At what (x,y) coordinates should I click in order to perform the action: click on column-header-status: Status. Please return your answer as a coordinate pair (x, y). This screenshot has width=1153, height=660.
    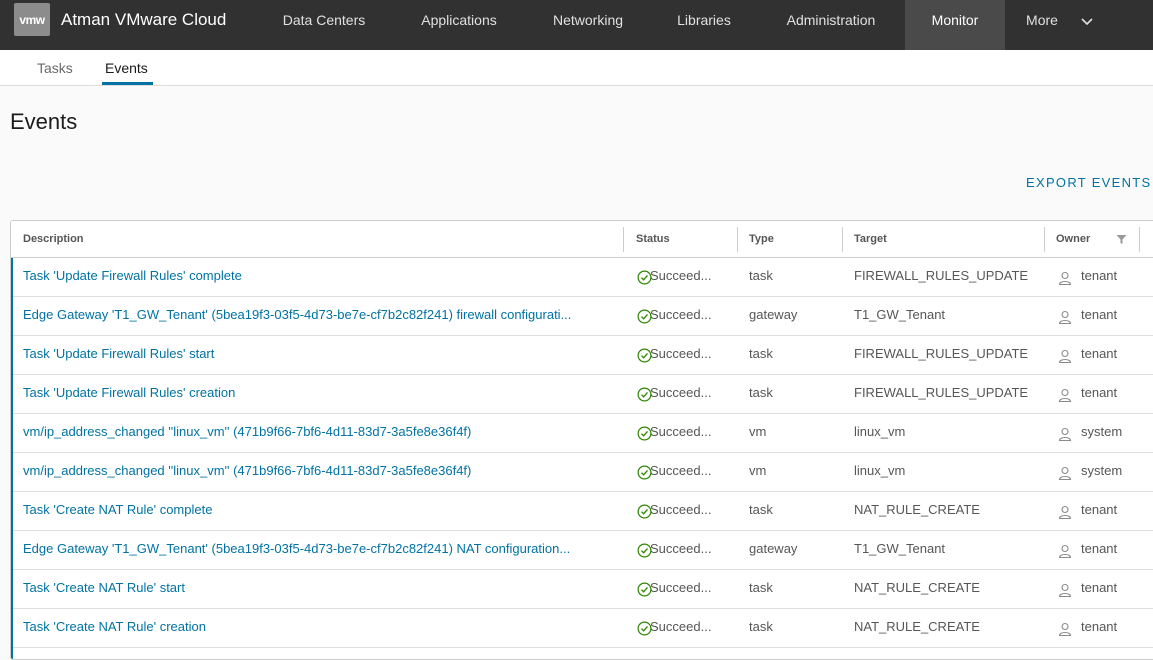
    Looking at the image, I should click on (647, 239).